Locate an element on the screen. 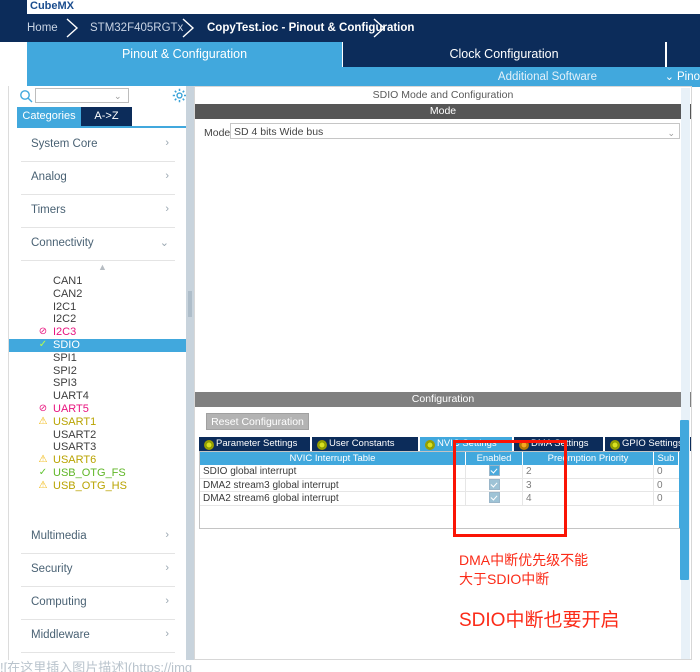 The height and width of the screenshot is (672, 700). table-row: DMA2 stream3 global interrupt 3 0 is located at coordinates (439, 485).